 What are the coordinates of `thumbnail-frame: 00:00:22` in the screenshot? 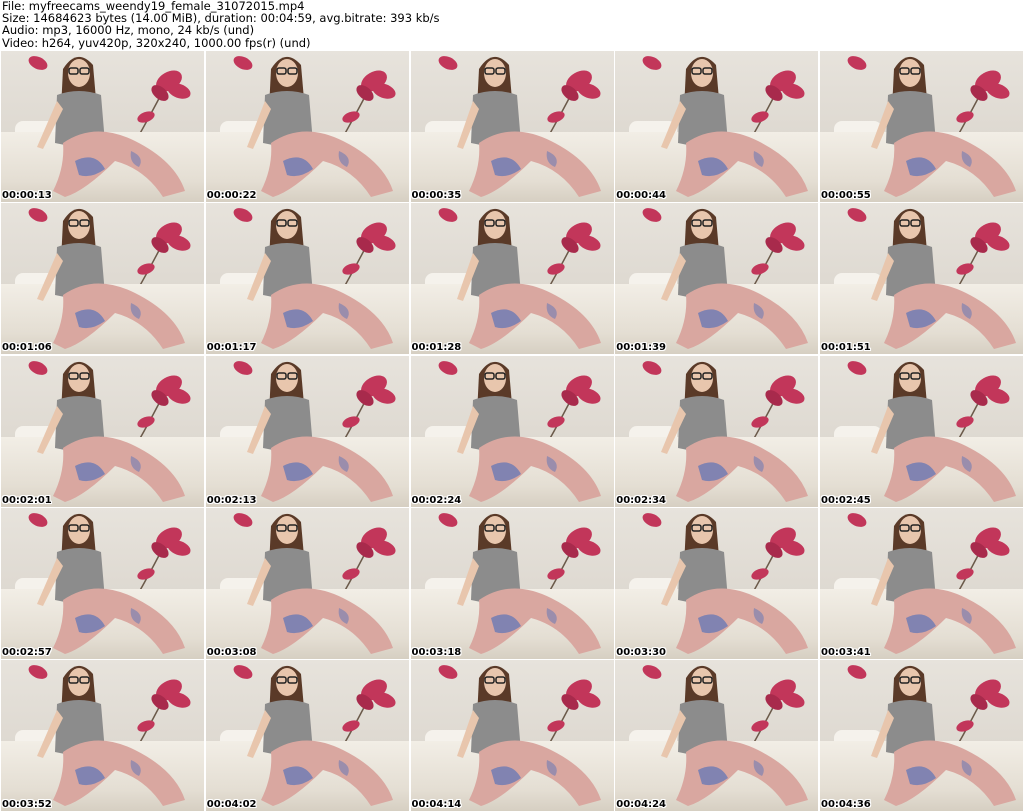 It's located at (307, 126).